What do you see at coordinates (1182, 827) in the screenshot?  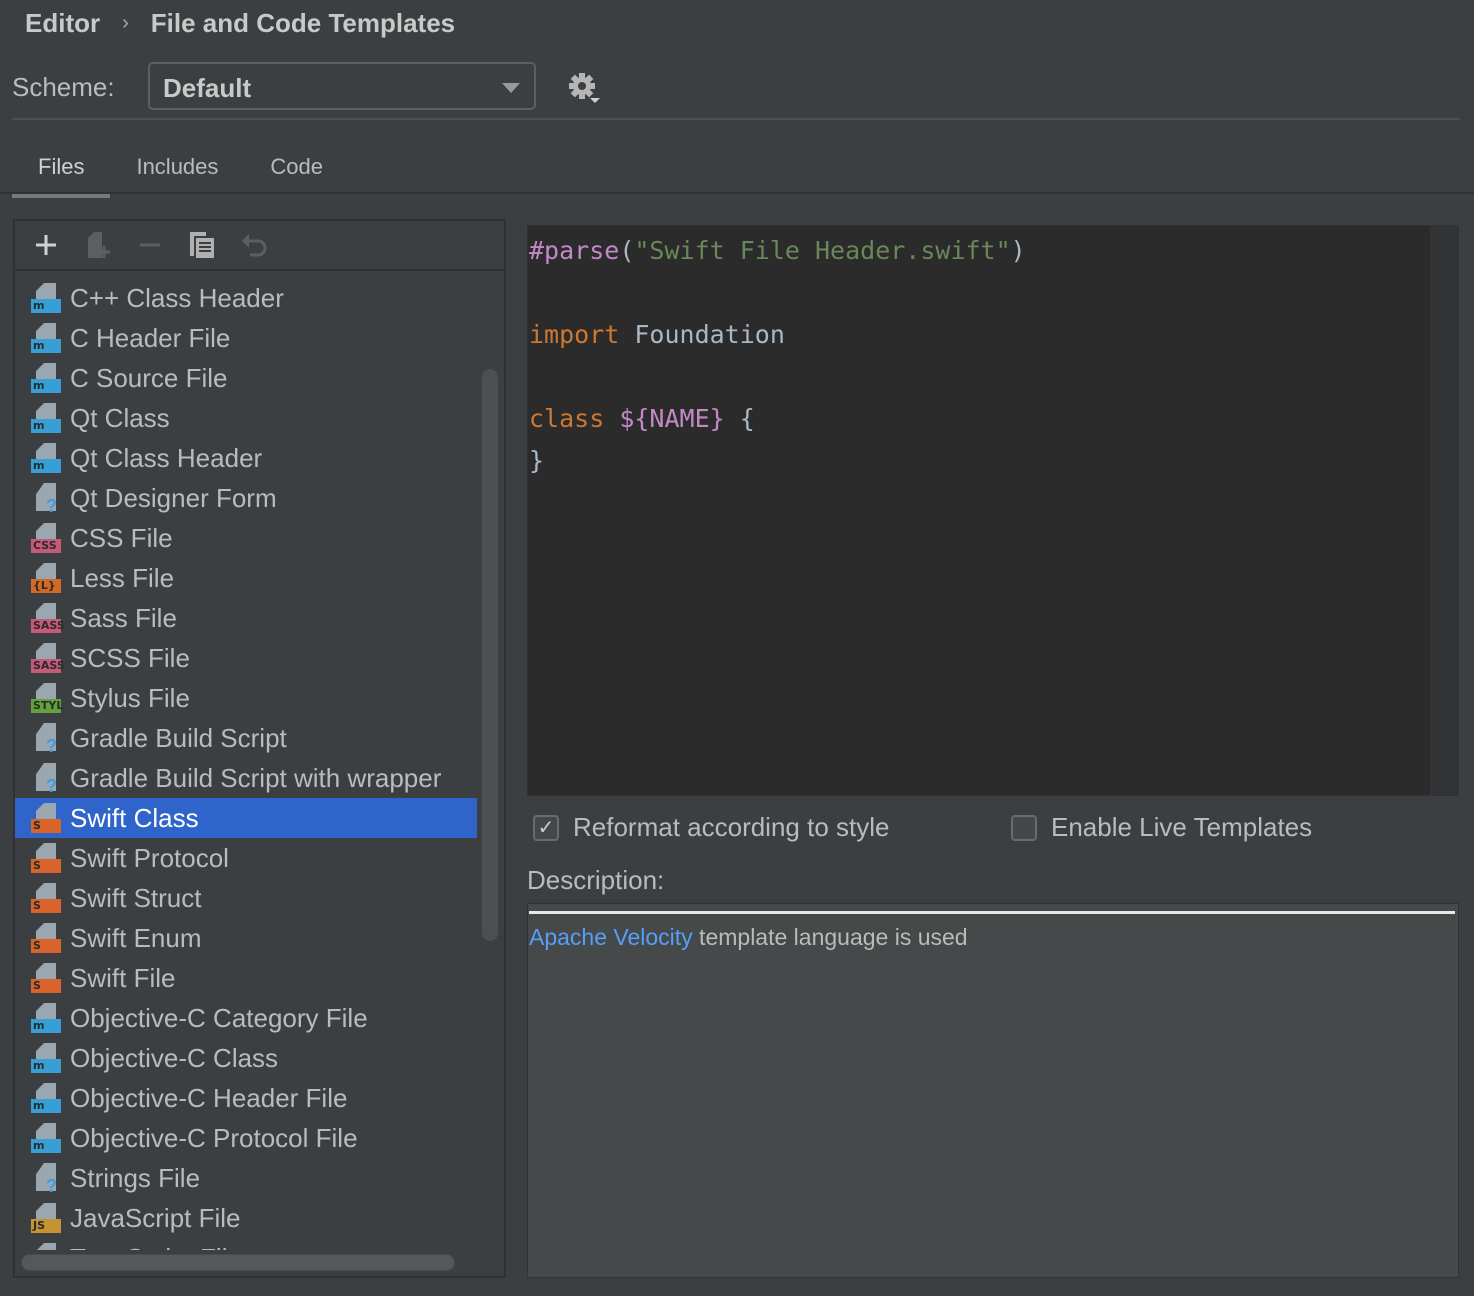 I see `live-templates-label: Enable Live Templates` at bounding box center [1182, 827].